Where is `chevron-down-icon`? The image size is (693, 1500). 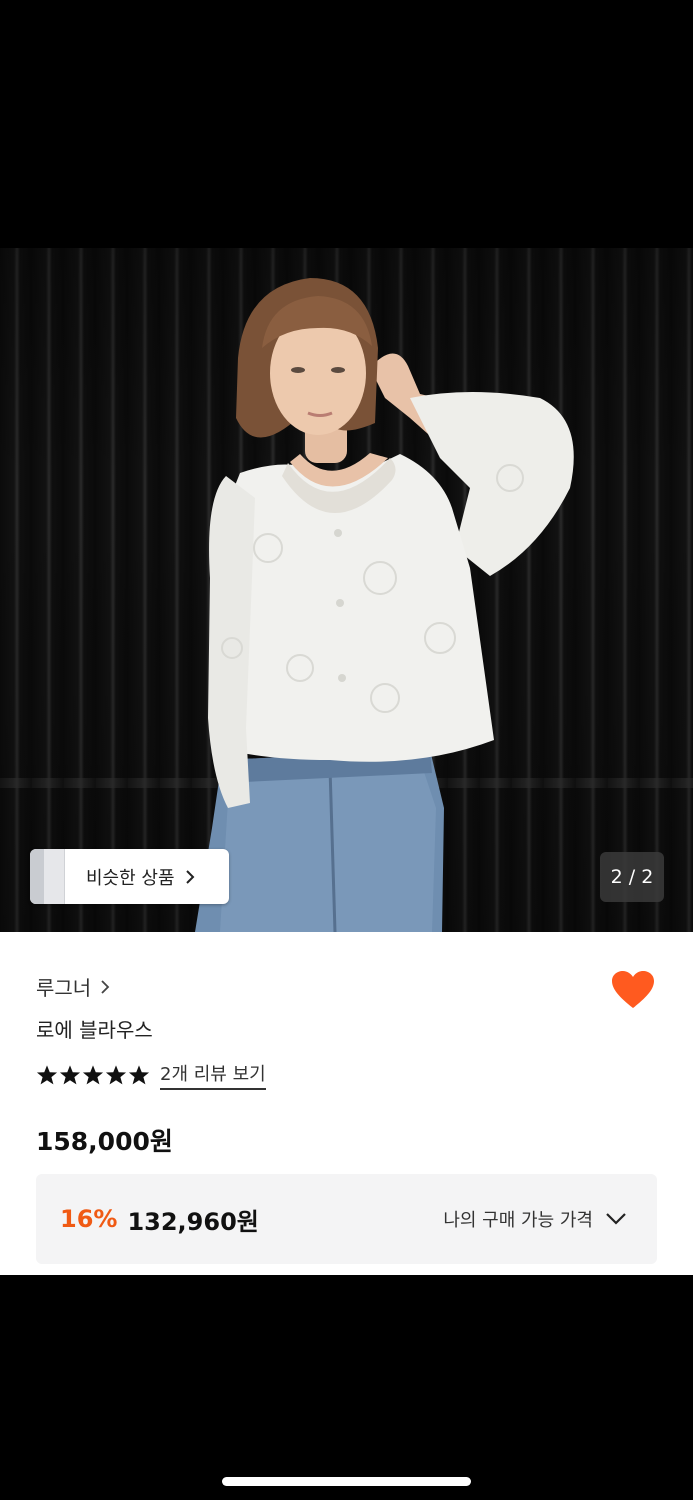 chevron-down-icon is located at coordinates (616, 1219).